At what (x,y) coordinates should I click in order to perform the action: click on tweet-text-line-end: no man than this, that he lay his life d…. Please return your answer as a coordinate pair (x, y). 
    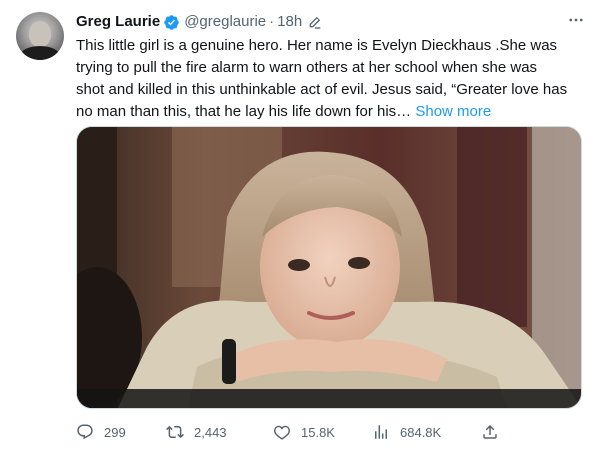
    Looking at the image, I should click on (246, 111).